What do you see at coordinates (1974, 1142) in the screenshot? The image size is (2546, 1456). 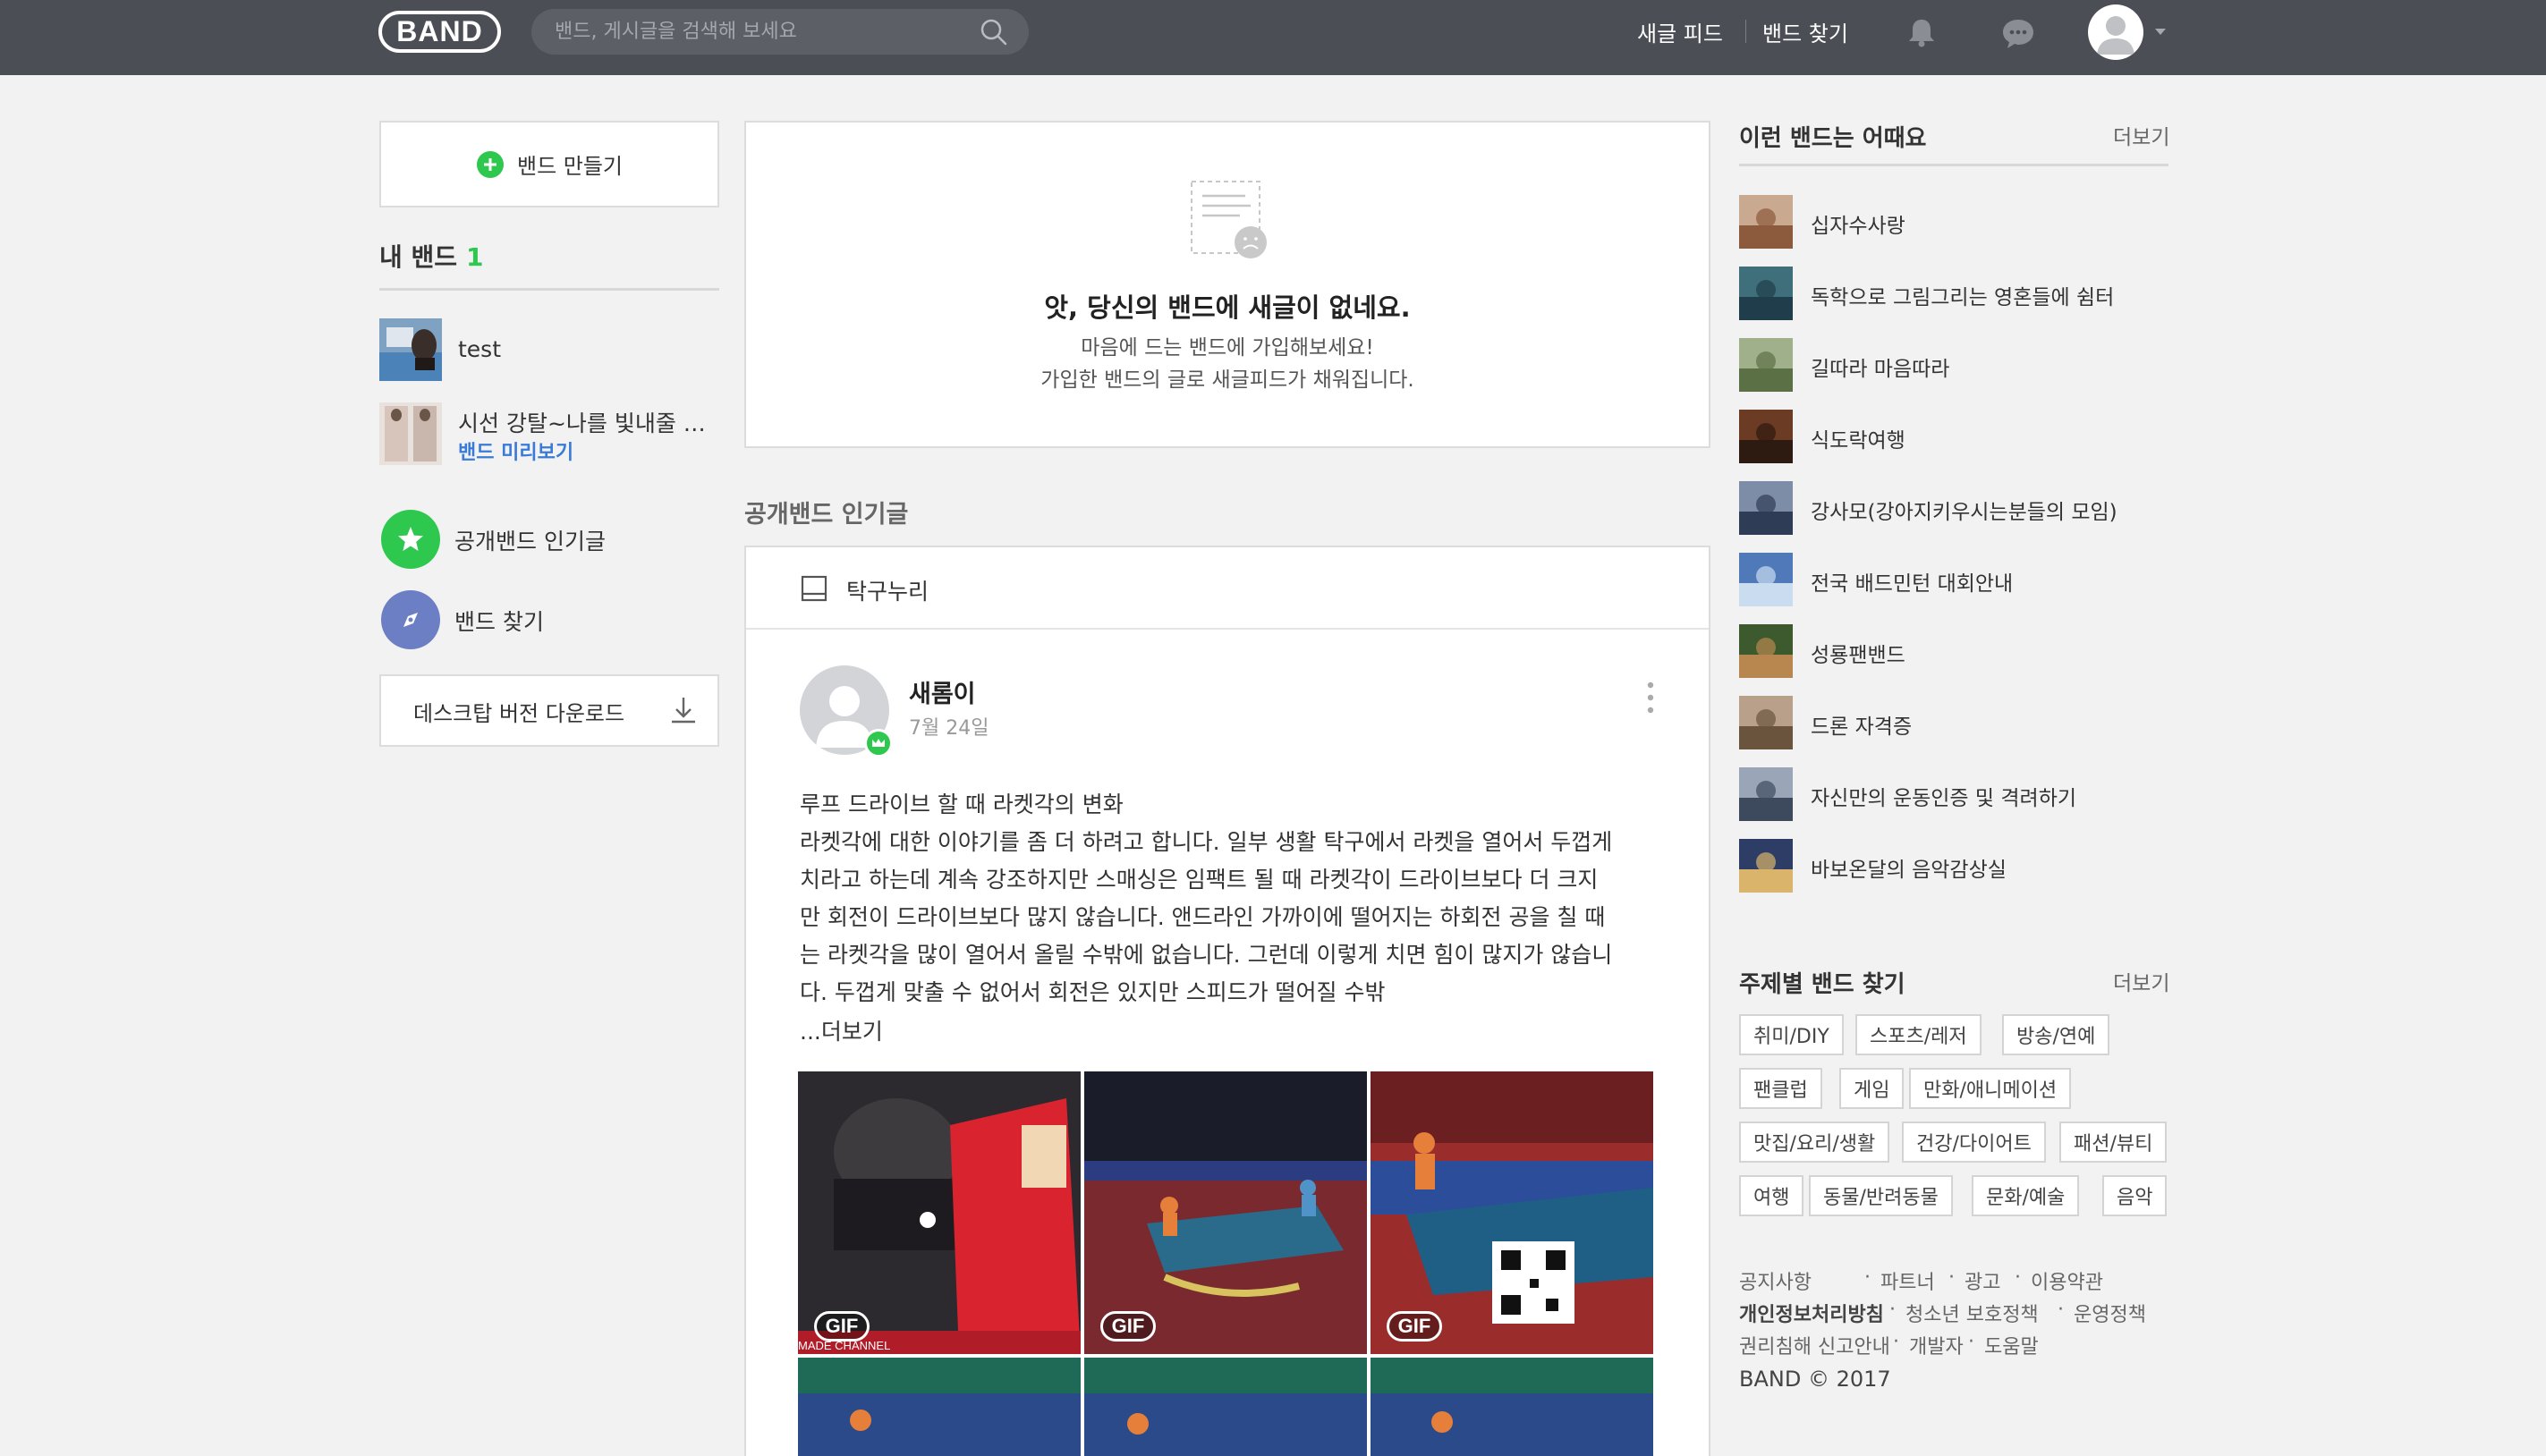 I see `topic-tag: 건강/다이어트` at bounding box center [1974, 1142].